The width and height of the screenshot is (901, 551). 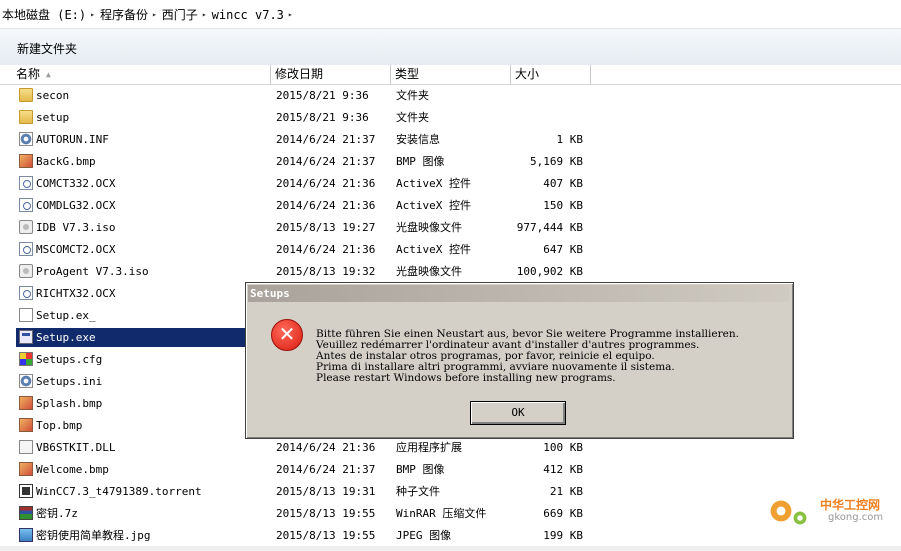 What do you see at coordinates (44, 15) in the screenshot?
I see `breadcrumb-label: 本地磁盘 (E:)` at bounding box center [44, 15].